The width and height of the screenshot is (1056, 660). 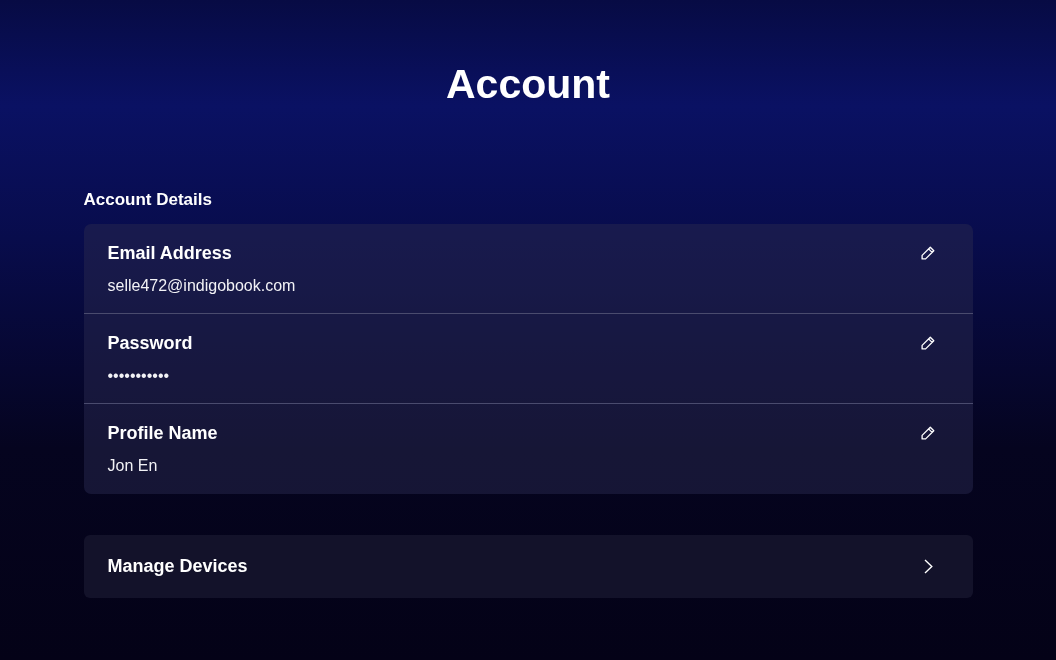 I want to click on section-heading: Account Details, so click(x=148, y=200).